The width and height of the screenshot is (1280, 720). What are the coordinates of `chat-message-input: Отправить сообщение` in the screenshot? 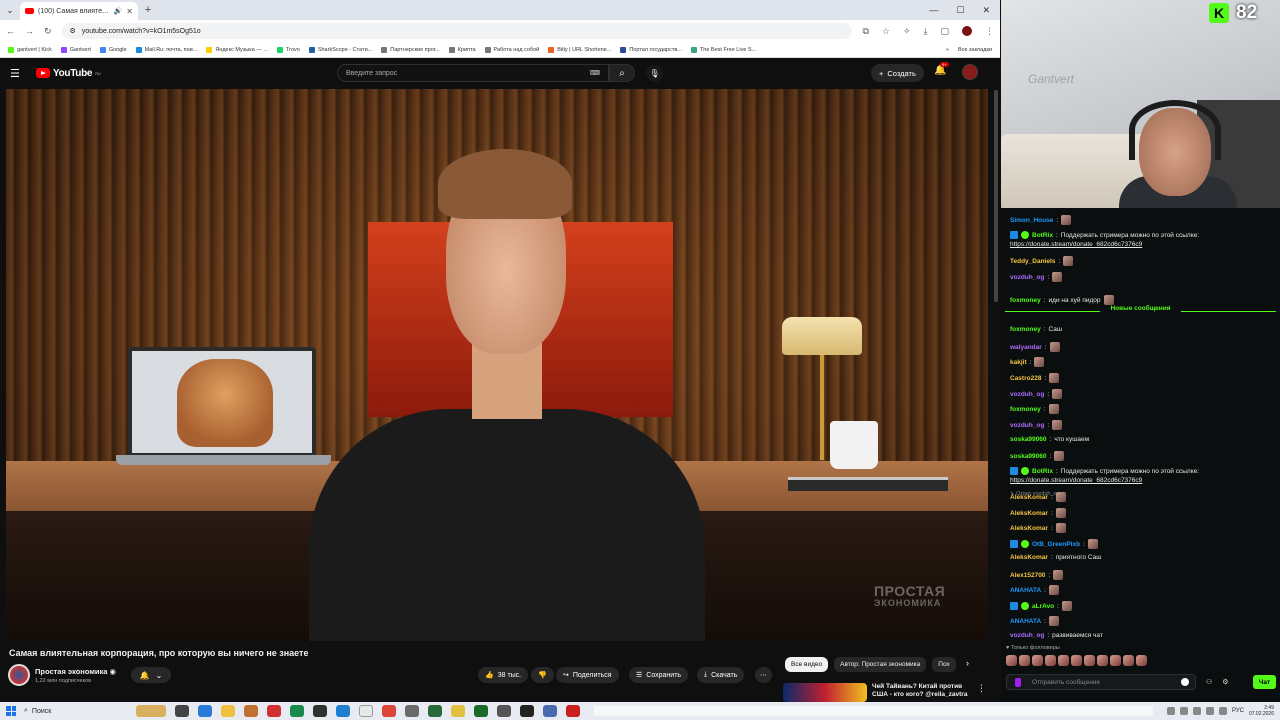 It's located at (1101, 682).